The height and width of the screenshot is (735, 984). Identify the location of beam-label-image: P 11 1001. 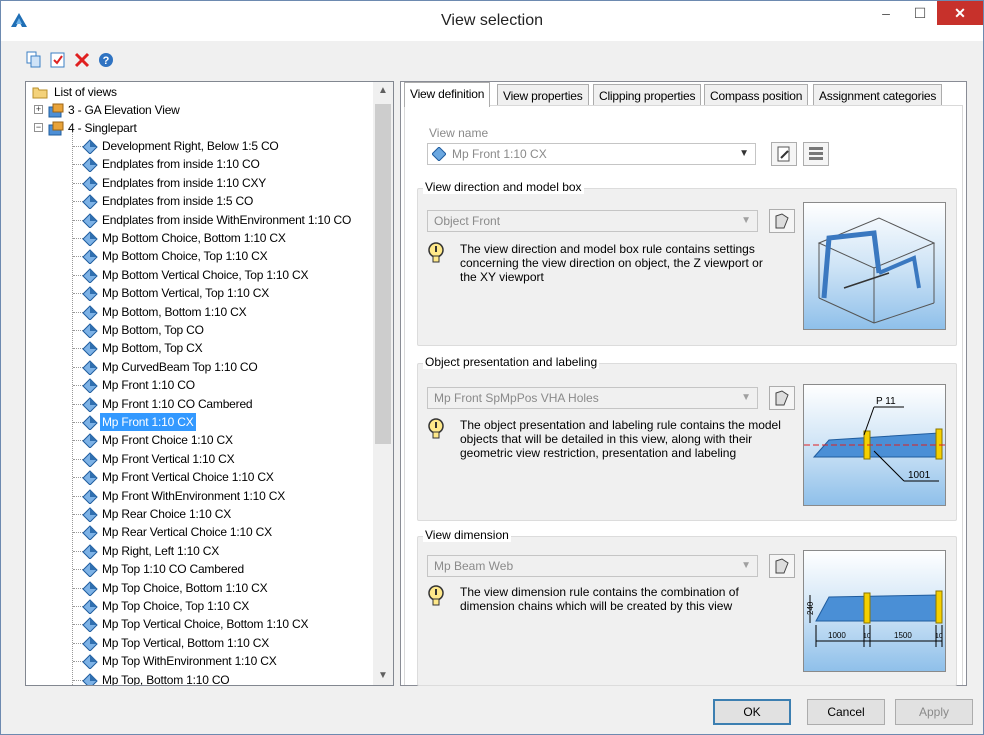
(874, 439).